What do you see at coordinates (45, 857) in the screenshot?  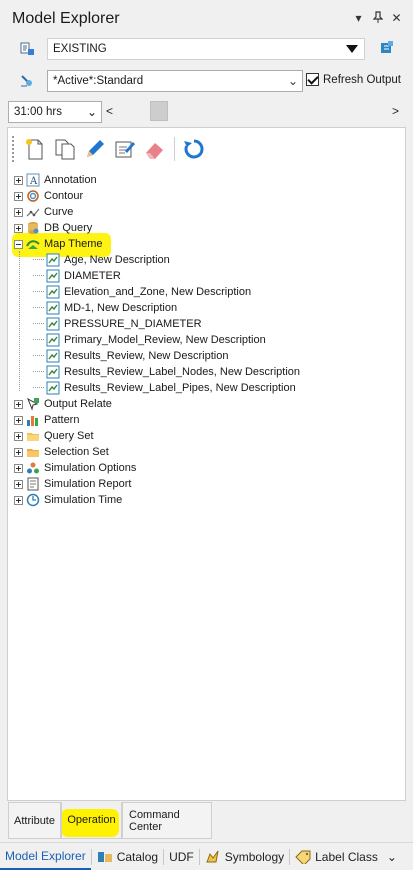 I see `dock-tab-model-explorer: Model Explorer` at bounding box center [45, 857].